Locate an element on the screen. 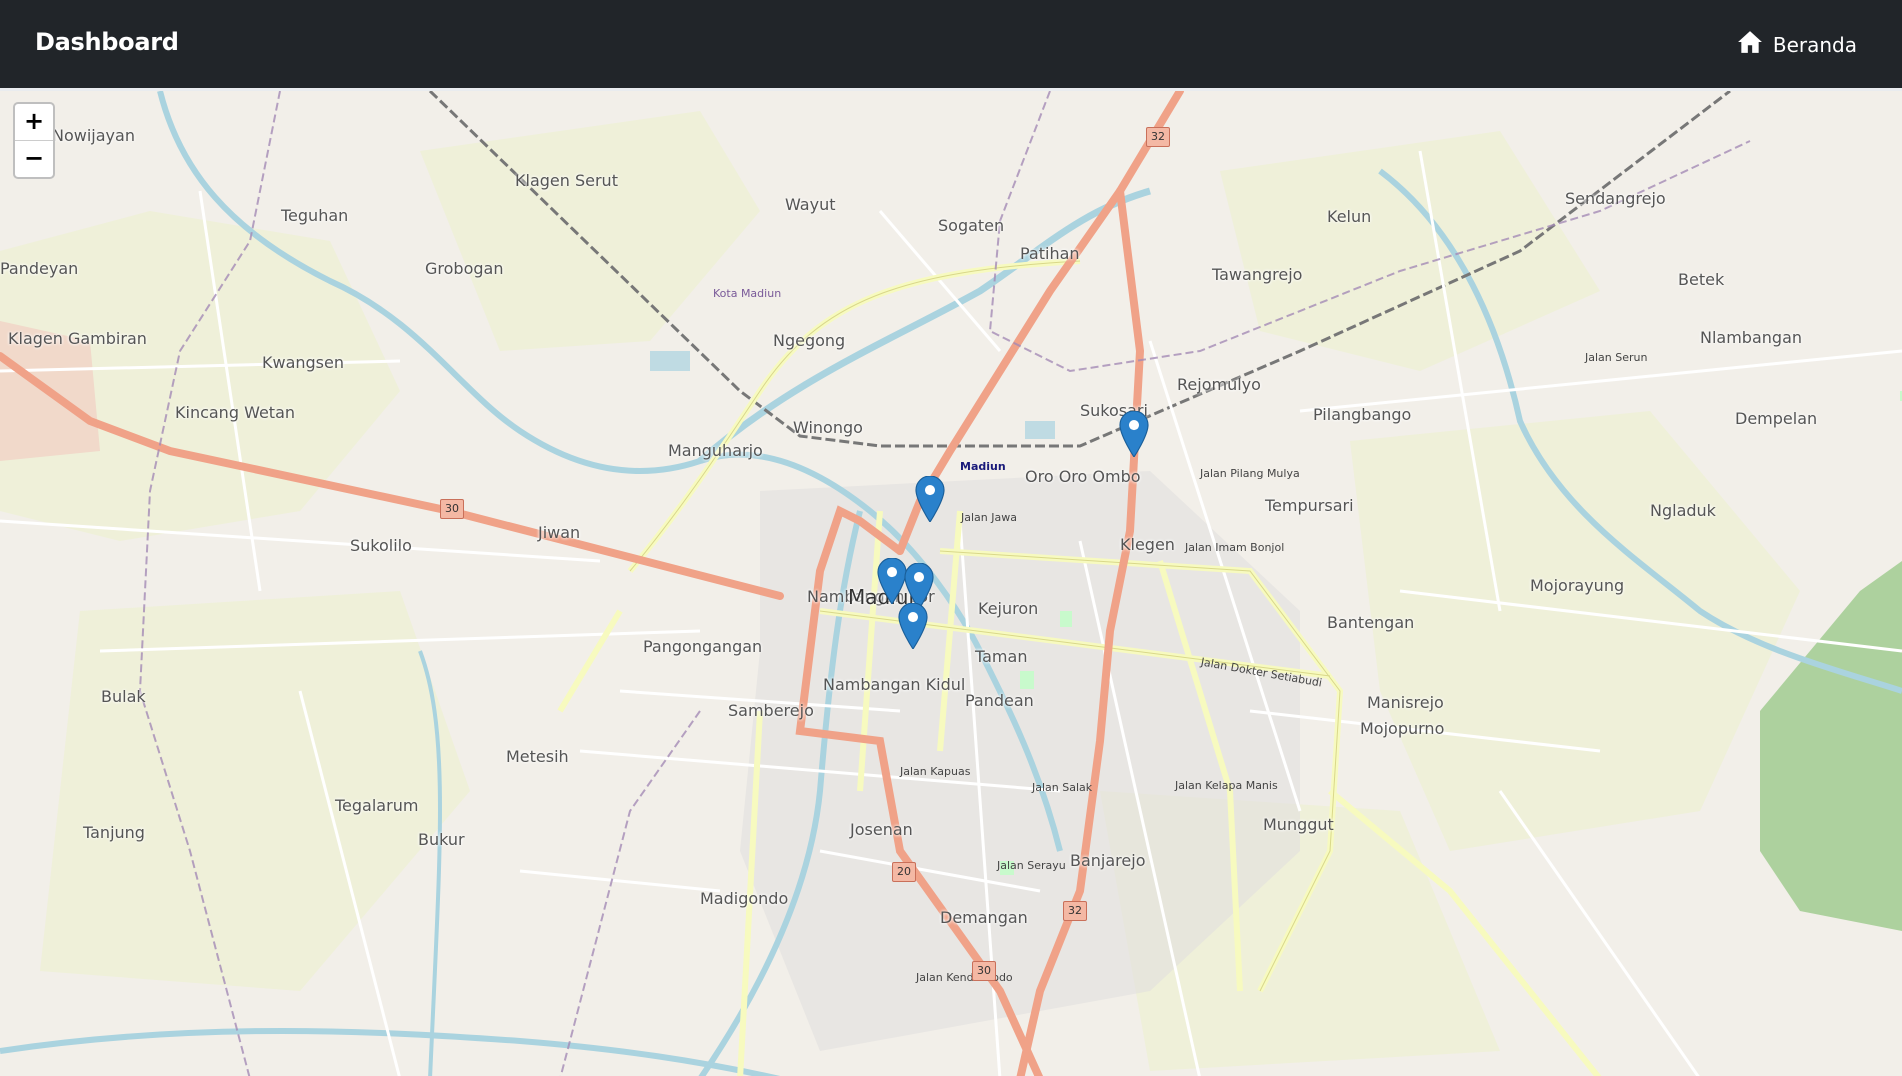  road-label: Jalan Jawa is located at coordinates (989, 517).